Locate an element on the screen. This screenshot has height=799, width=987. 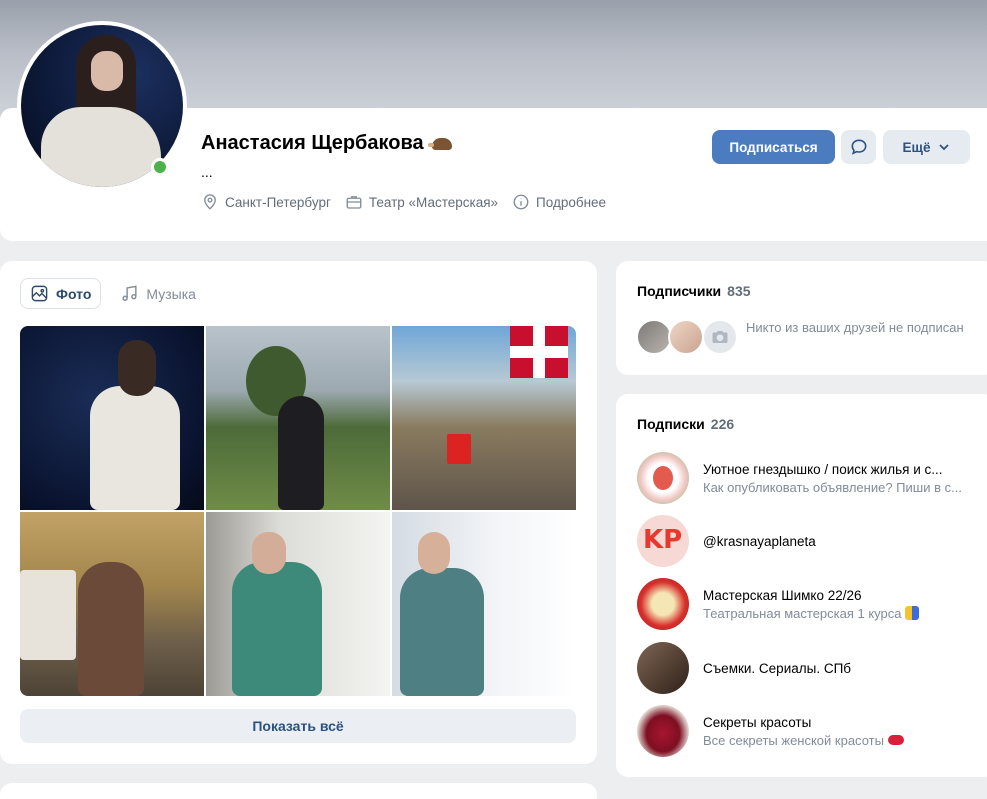
tab-music: Музыка is located at coordinates (158, 293).